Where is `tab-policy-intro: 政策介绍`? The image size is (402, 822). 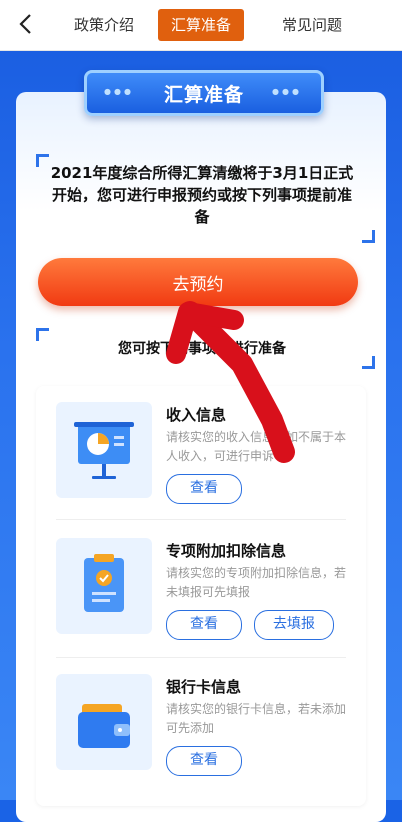 tab-policy-intro: 政策介绍 is located at coordinates (104, 25).